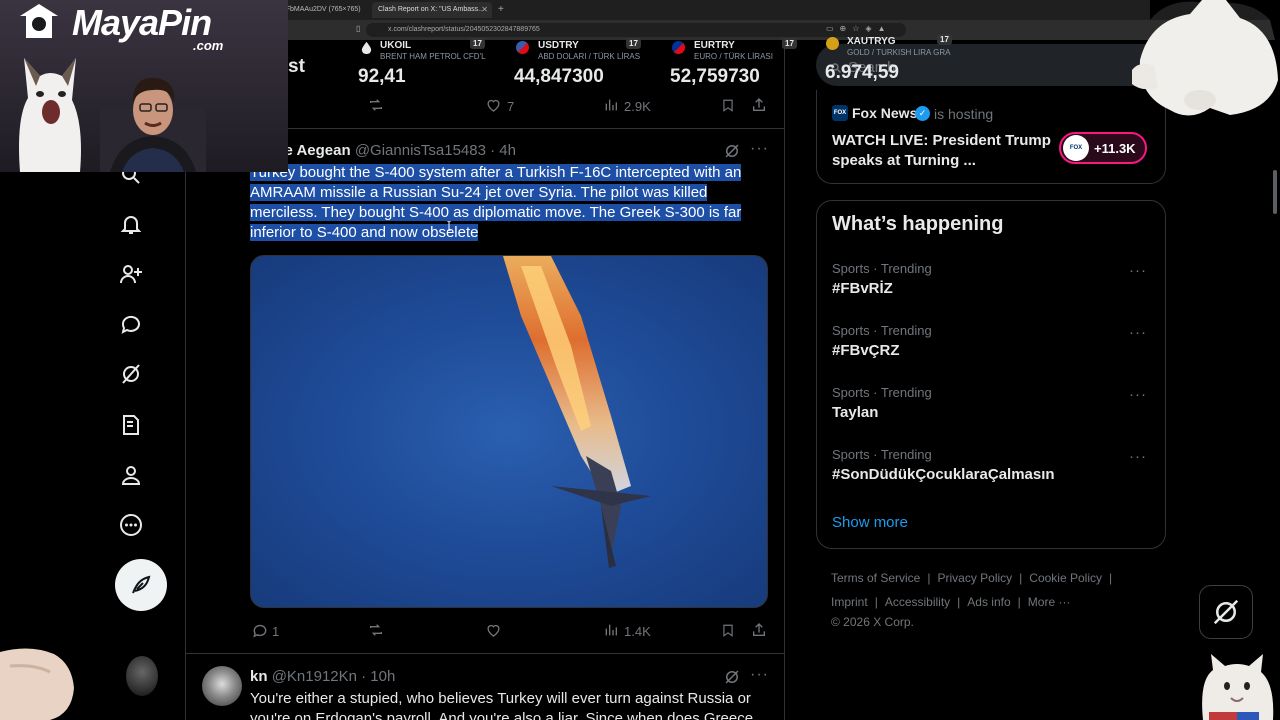 This screenshot has height=720, width=1280. I want to click on reply-icon, so click(260, 630).